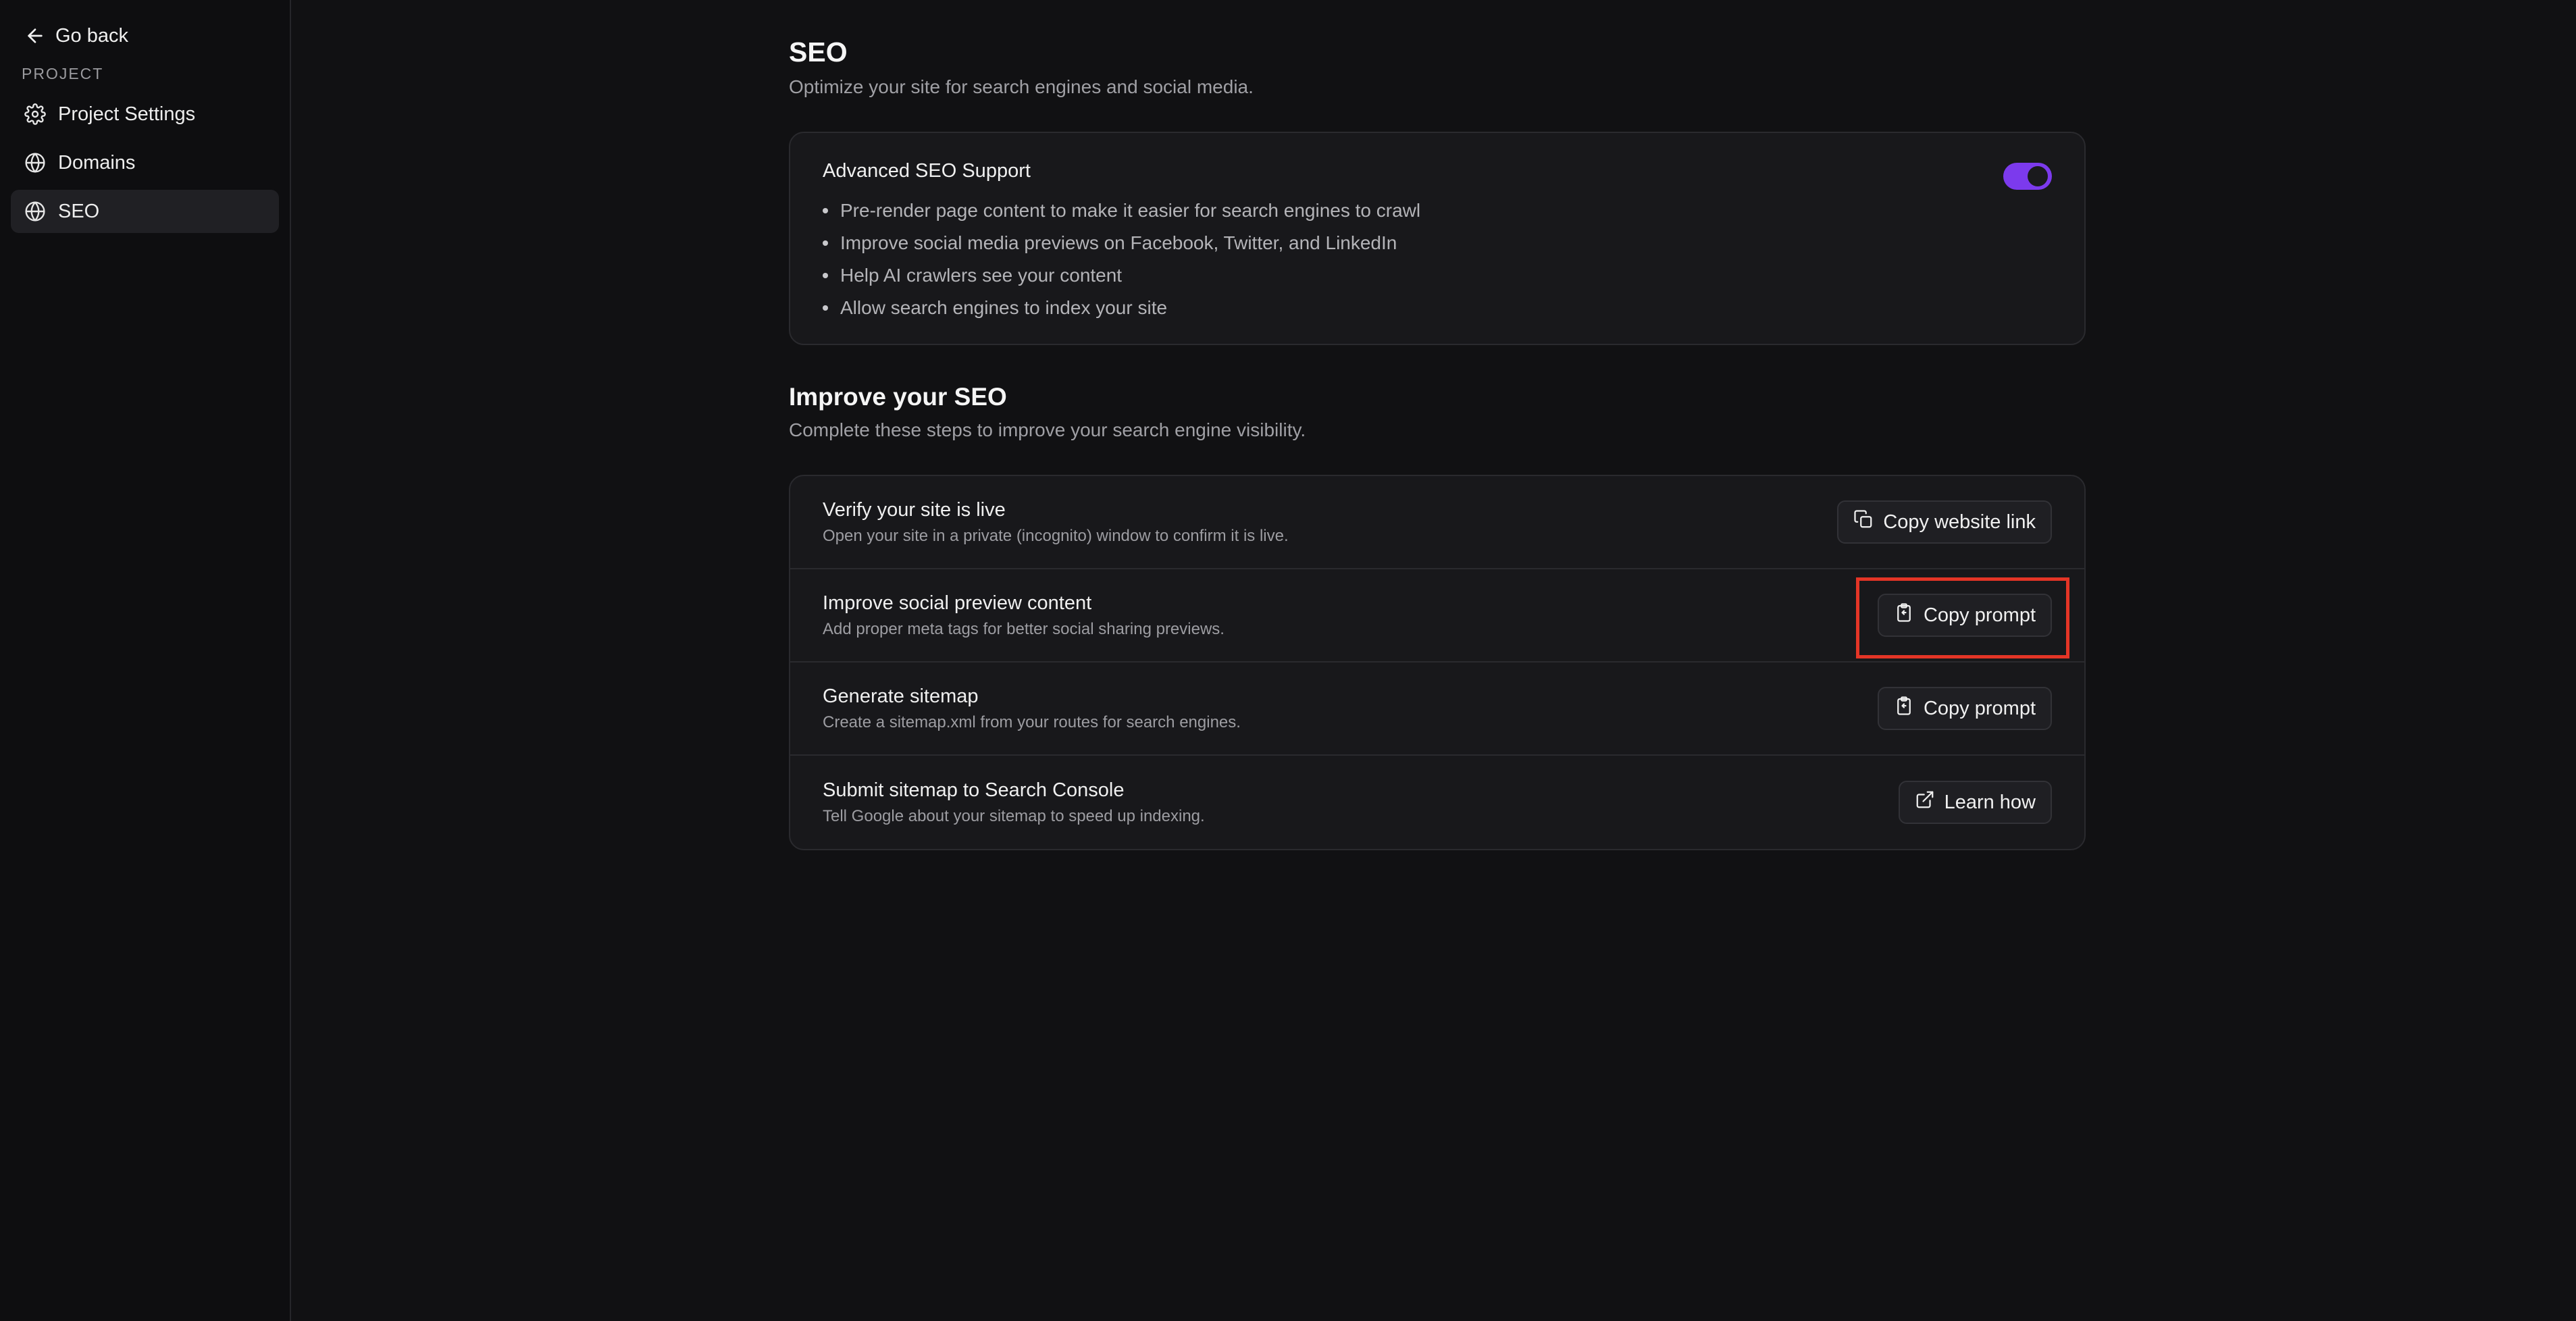 The height and width of the screenshot is (1321, 2576). What do you see at coordinates (145, 35) in the screenshot?
I see `go-back-button: Go back` at bounding box center [145, 35].